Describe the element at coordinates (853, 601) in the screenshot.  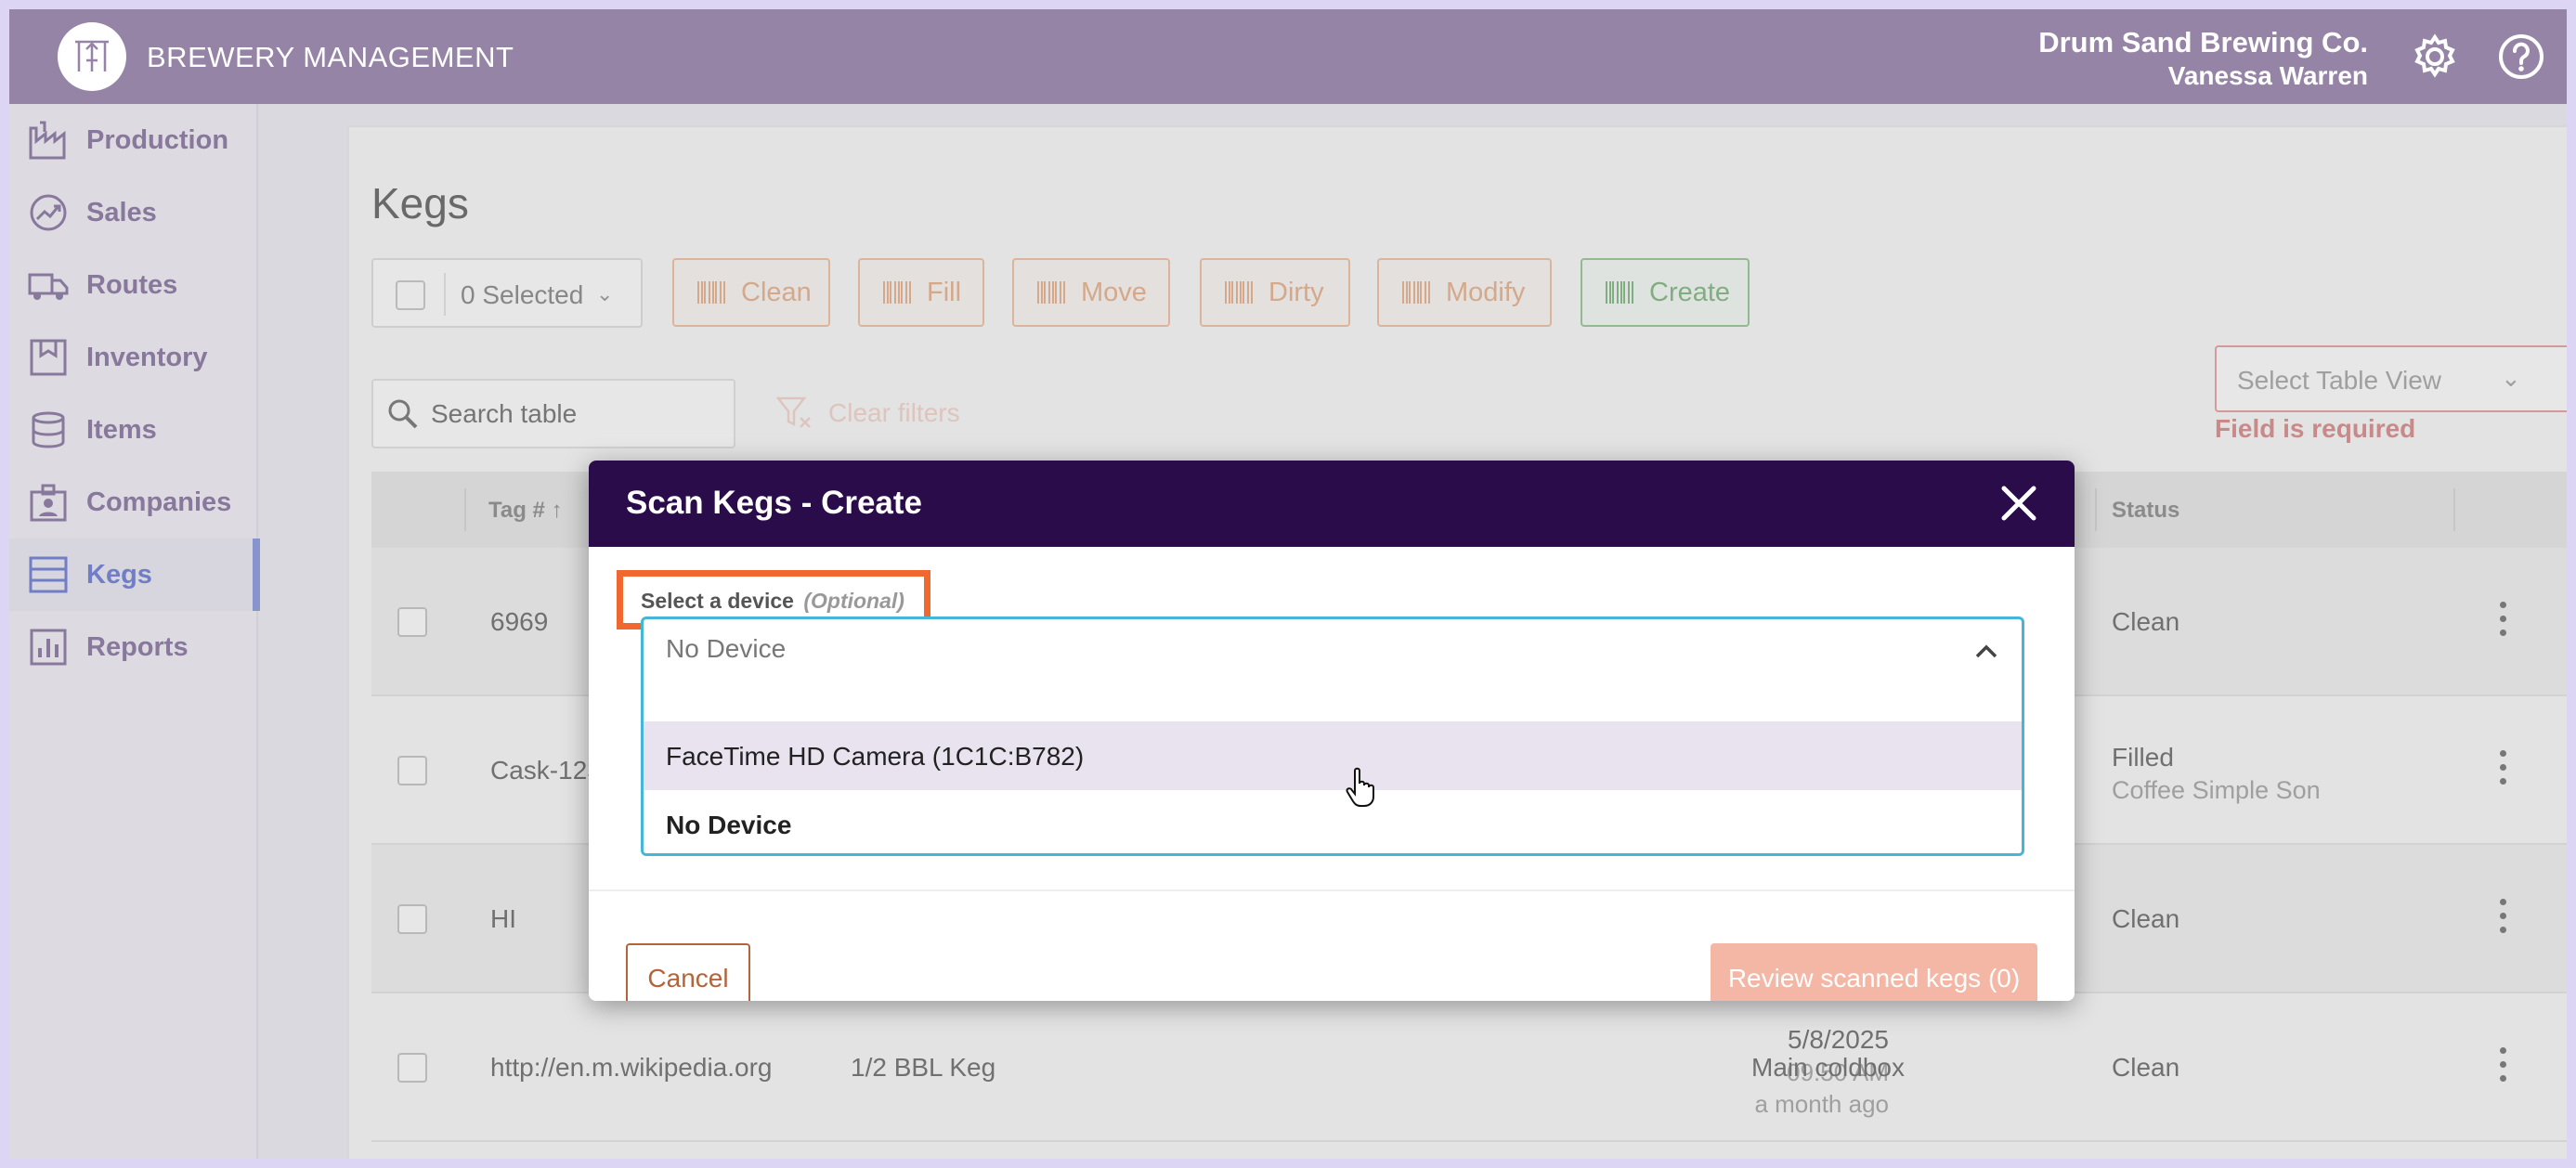
I see `optional-hint: (Optional)` at that location.